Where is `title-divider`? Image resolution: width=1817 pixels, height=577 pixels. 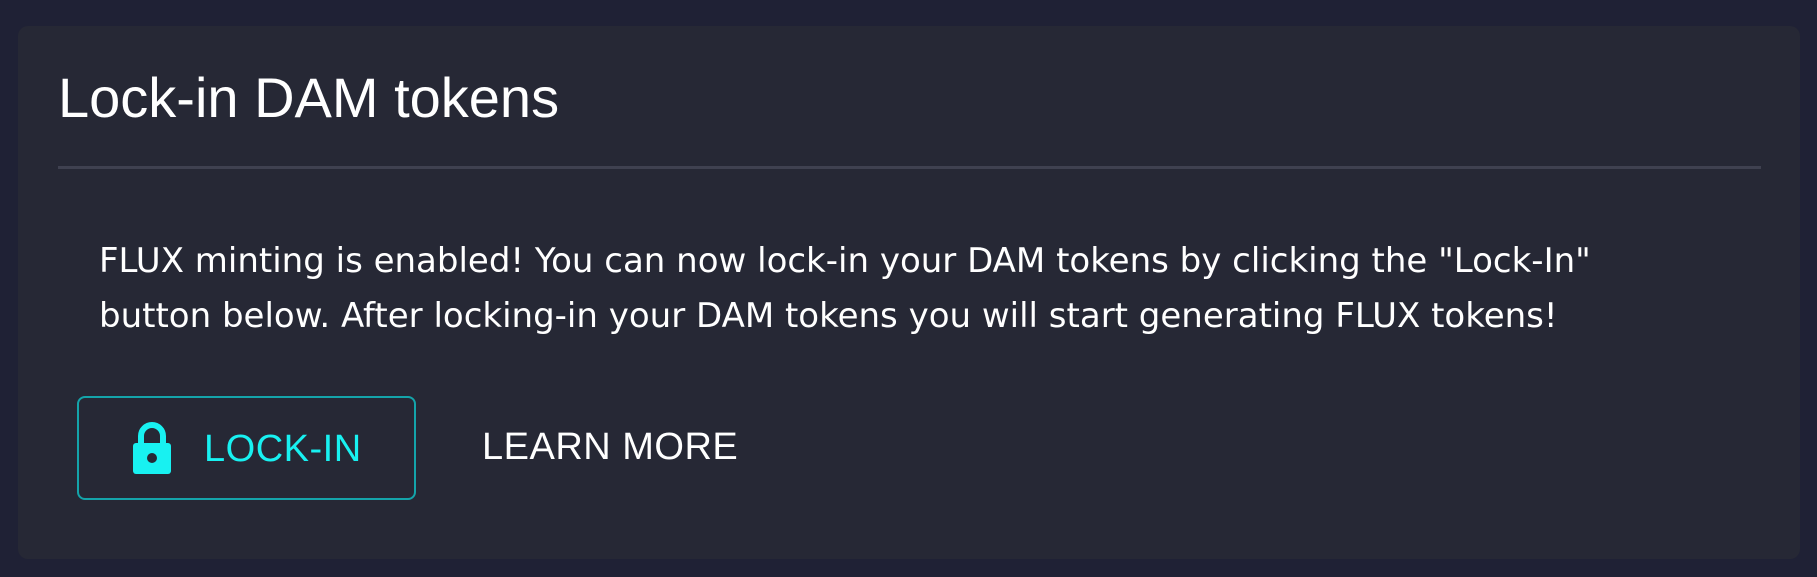 title-divider is located at coordinates (909, 167).